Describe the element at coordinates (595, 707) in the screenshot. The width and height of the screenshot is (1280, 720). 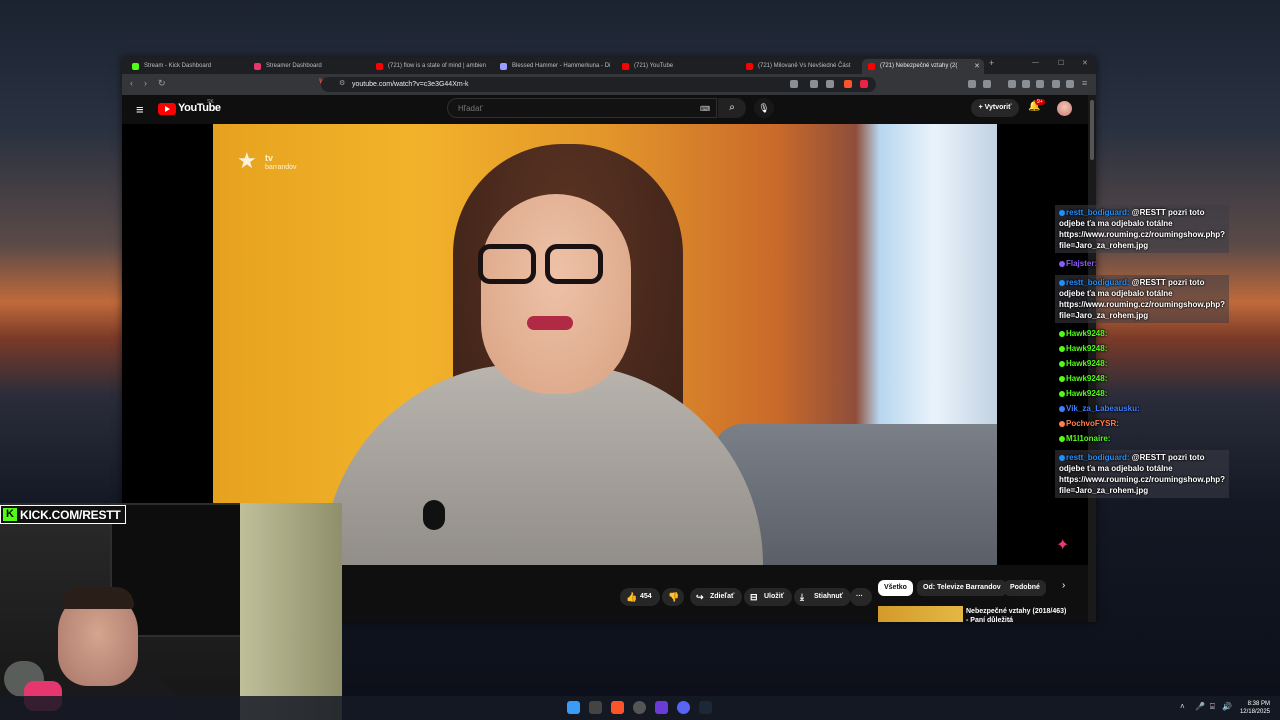
I see `task-view-icon` at that location.